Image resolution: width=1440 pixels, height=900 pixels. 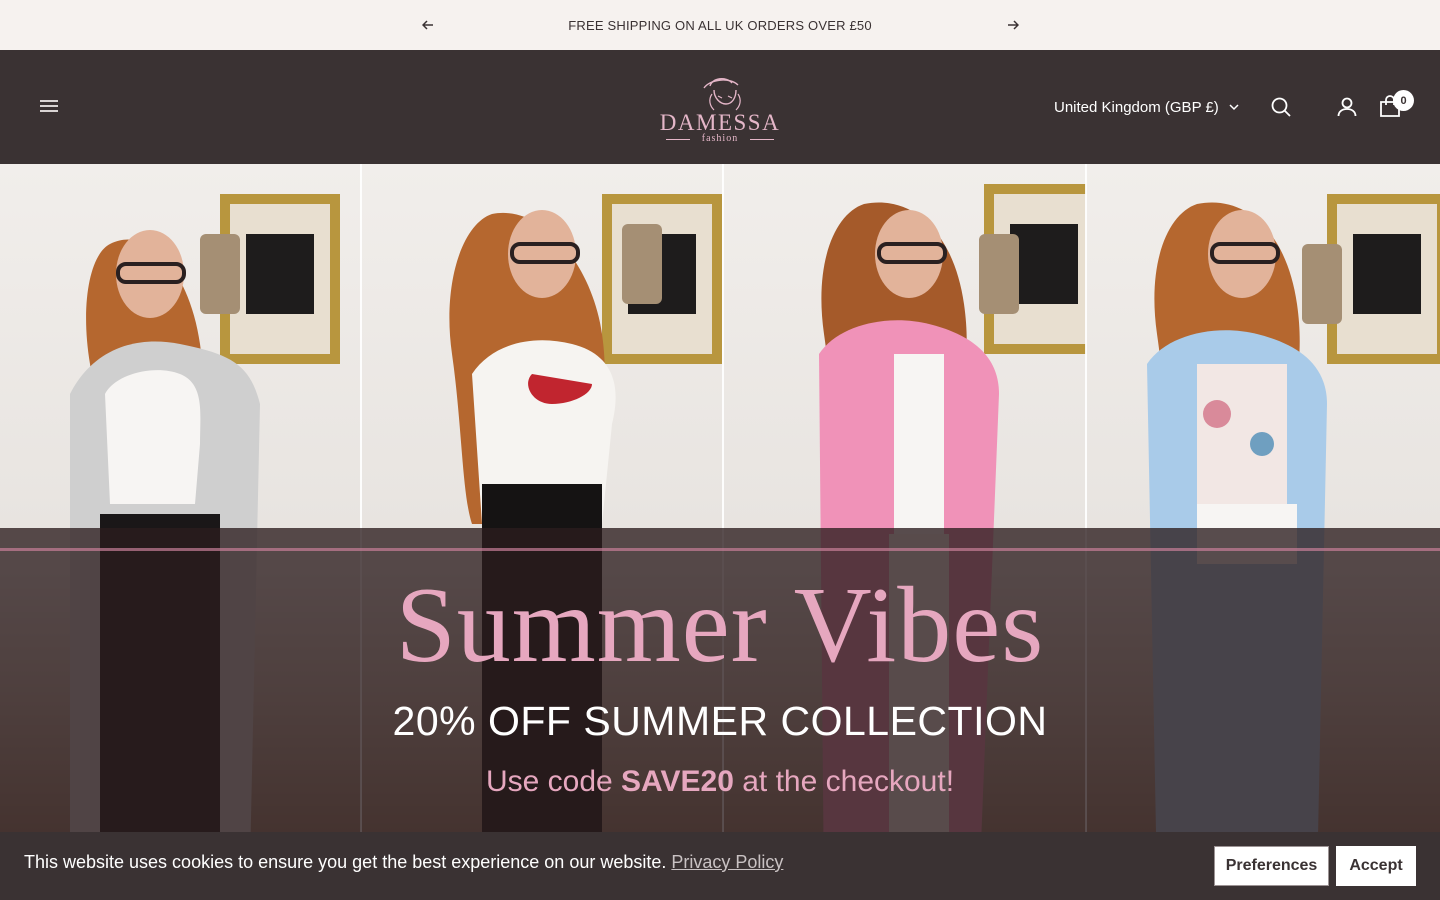 What do you see at coordinates (720, 549) in the screenshot?
I see `promo-stripe` at bounding box center [720, 549].